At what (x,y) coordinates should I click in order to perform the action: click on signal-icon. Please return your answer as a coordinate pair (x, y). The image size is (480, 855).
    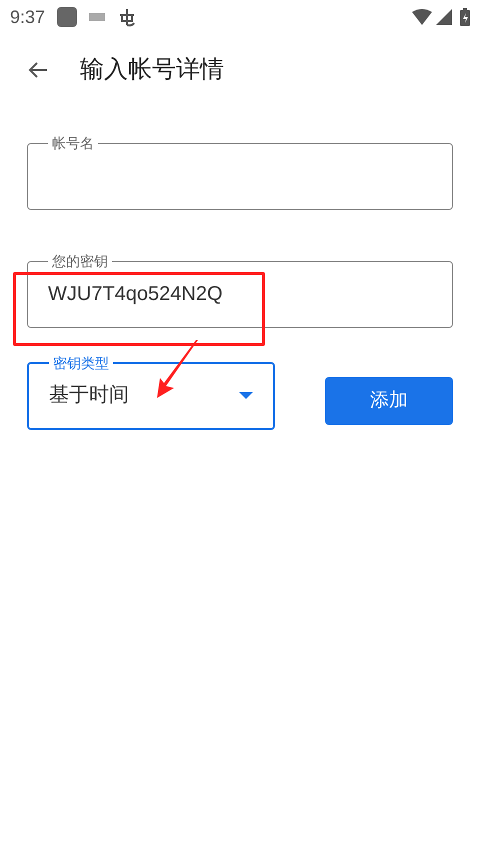
    Looking at the image, I should click on (444, 17).